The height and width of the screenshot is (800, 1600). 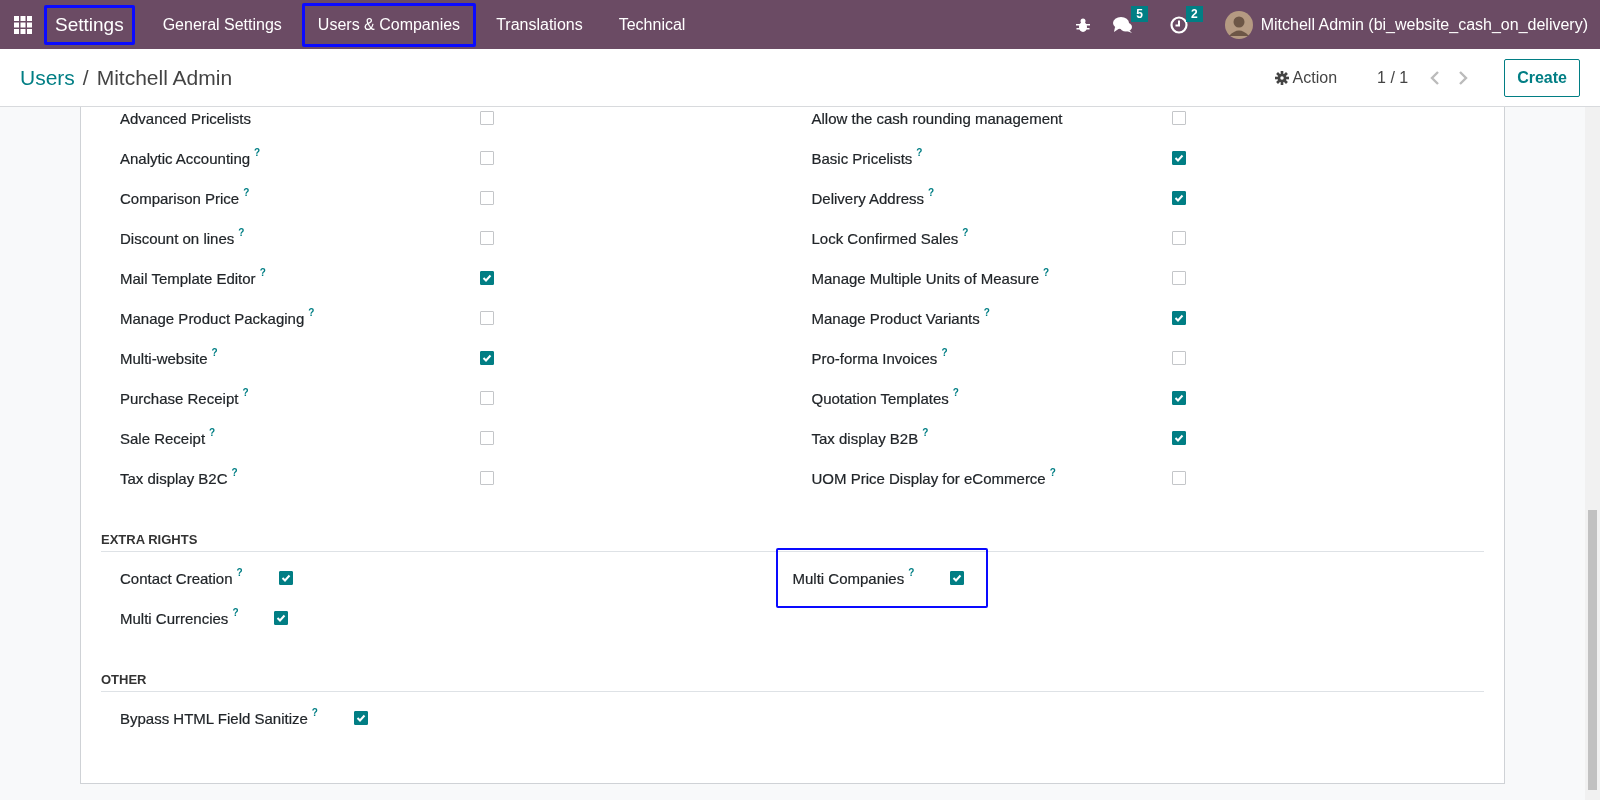 I want to click on user-name: Mitchell Admin (bi_website_cash_on_delivery), so click(x=1424, y=24).